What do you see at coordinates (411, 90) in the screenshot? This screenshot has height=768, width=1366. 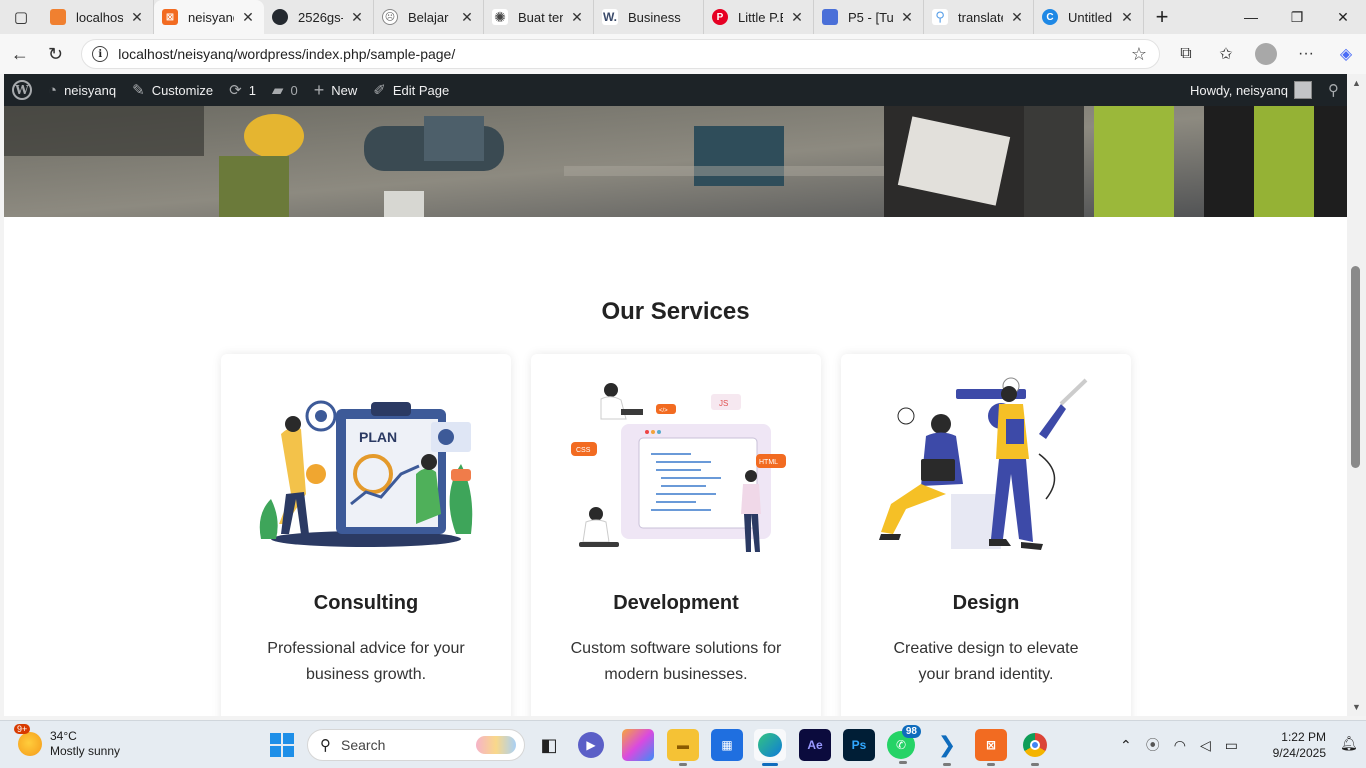 I see `edit-page-link: ✐ Edit Page` at bounding box center [411, 90].